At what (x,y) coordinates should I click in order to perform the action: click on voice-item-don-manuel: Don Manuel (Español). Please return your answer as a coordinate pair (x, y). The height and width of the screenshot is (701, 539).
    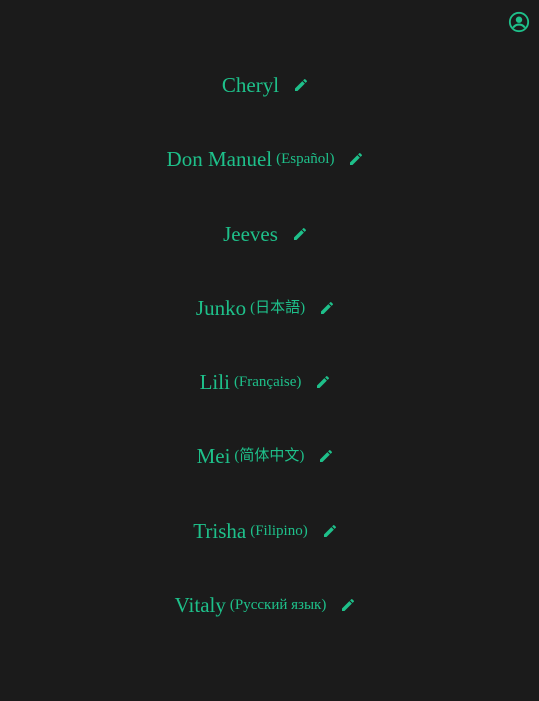
    Looking at the image, I should click on (265, 159).